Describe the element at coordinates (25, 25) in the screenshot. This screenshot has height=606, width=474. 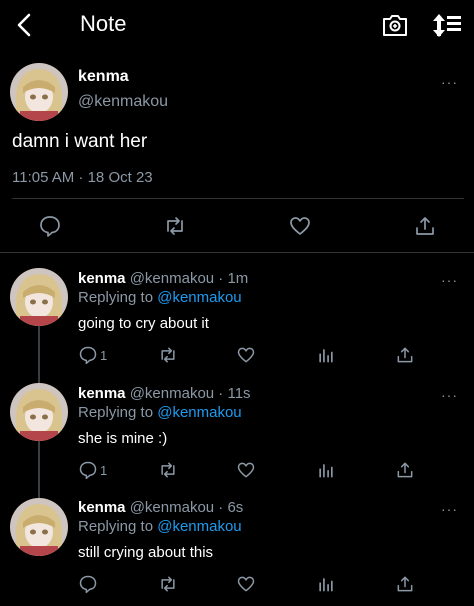
I see `chevron-left-icon` at that location.